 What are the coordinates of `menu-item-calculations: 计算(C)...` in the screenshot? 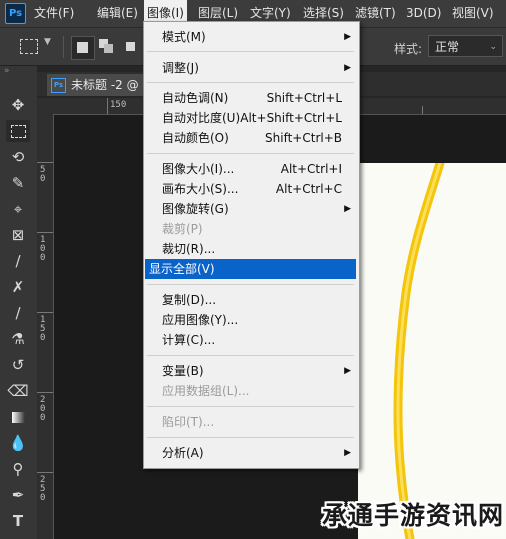 It's located at (250, 340).